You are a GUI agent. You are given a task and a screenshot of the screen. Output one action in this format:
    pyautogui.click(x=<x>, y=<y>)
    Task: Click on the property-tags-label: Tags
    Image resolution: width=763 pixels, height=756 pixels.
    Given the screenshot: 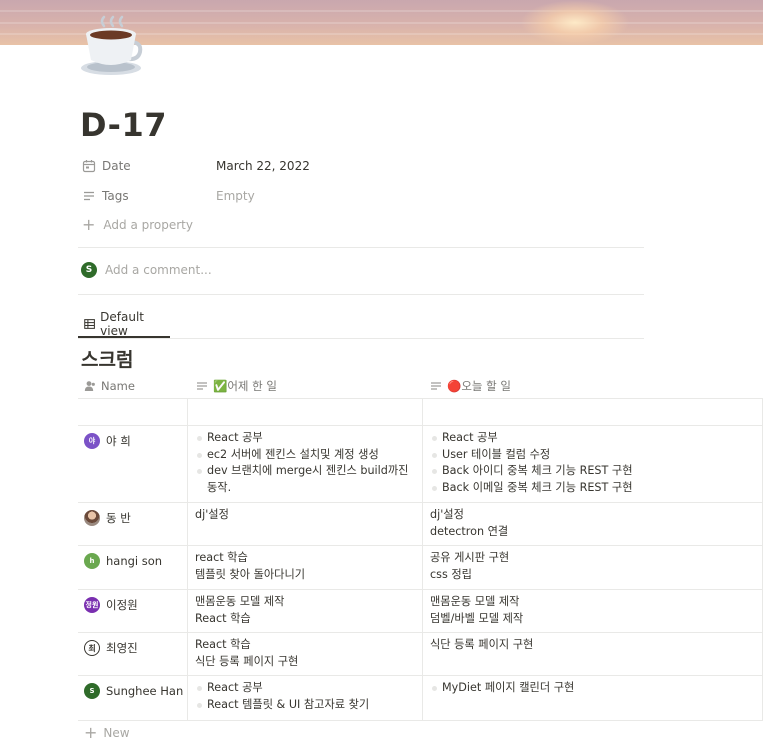 What is the action you would take?
    pyautogui.click(x=115, y=196)
    